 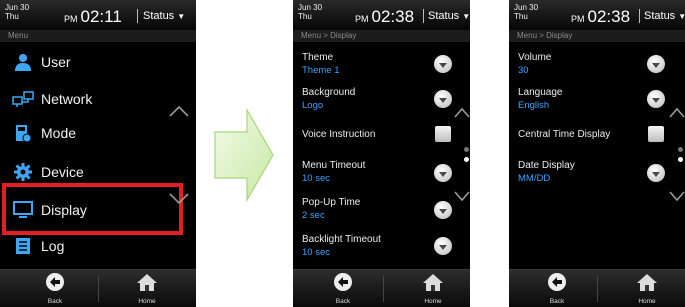 I want to click on date-display-dropdown-button, so click(x=656, y=173).